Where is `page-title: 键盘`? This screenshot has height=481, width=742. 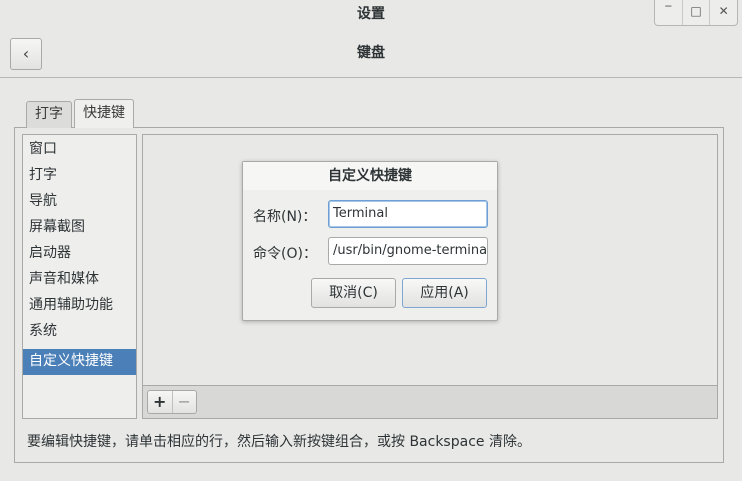 page-title: 键盘 is located at coordinates (371, 53).